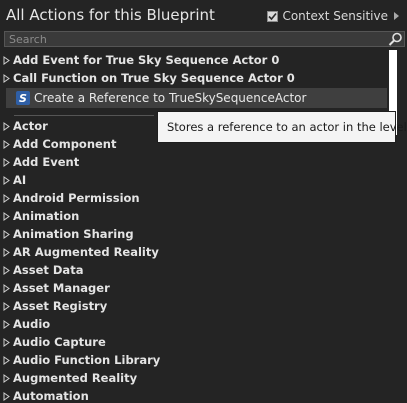 This screenshot has width=407, height=403. I want to click on context-sensitive-toggle: Context Sensitive, so click(333, 16).